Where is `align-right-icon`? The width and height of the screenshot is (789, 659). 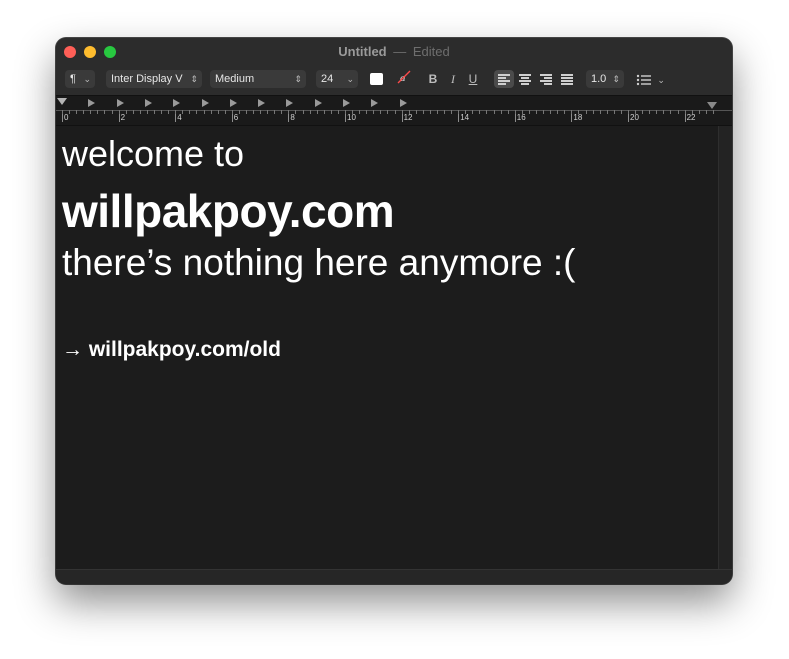
align-right-icon is located at coordinates (546, 80).